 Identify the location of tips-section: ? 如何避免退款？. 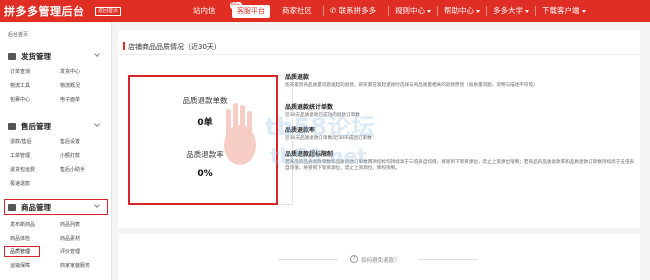
(379, 254).